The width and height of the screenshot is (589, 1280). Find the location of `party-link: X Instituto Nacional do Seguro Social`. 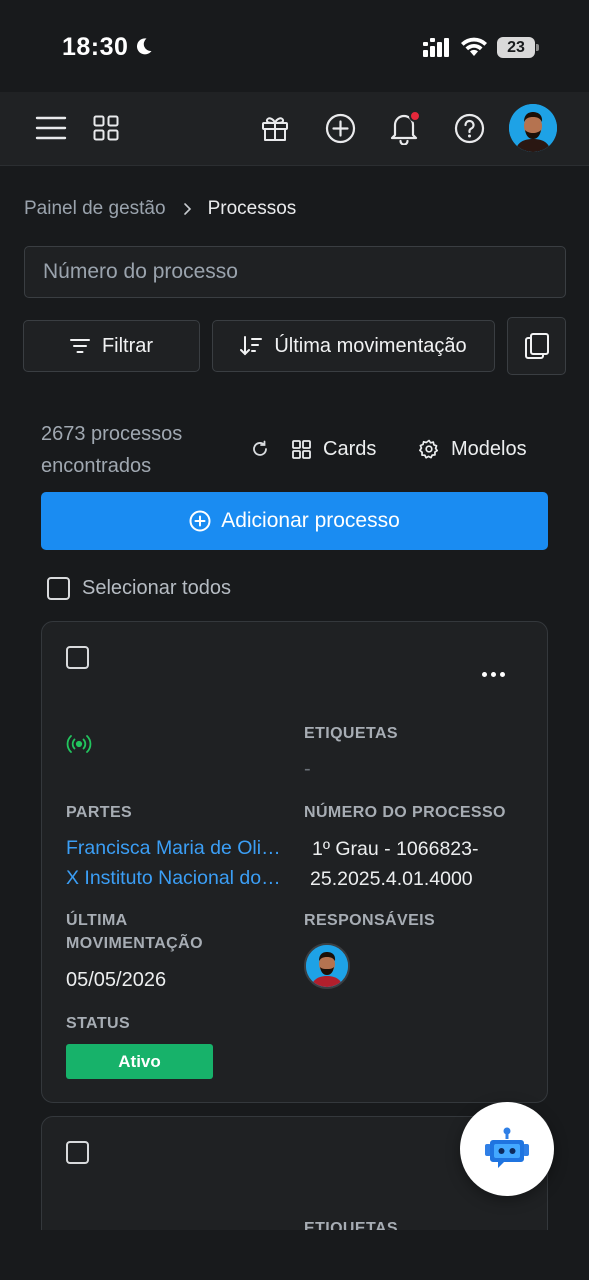

party-link: X Instituto Nacional do Seguro Social is located at coordinates (176, 878).